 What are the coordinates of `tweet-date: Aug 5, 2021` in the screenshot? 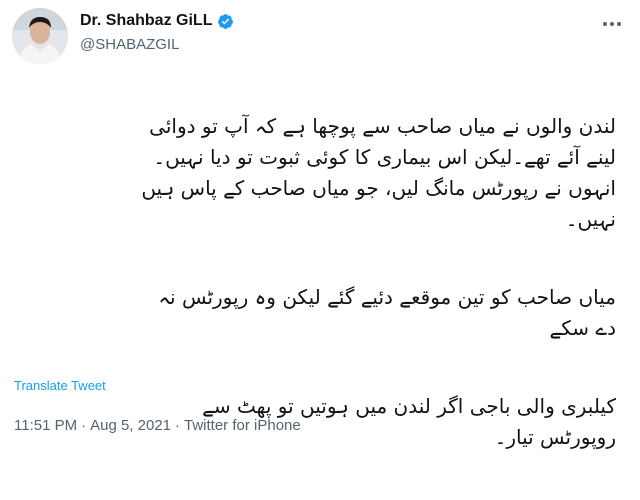 It's located at (130, 425).